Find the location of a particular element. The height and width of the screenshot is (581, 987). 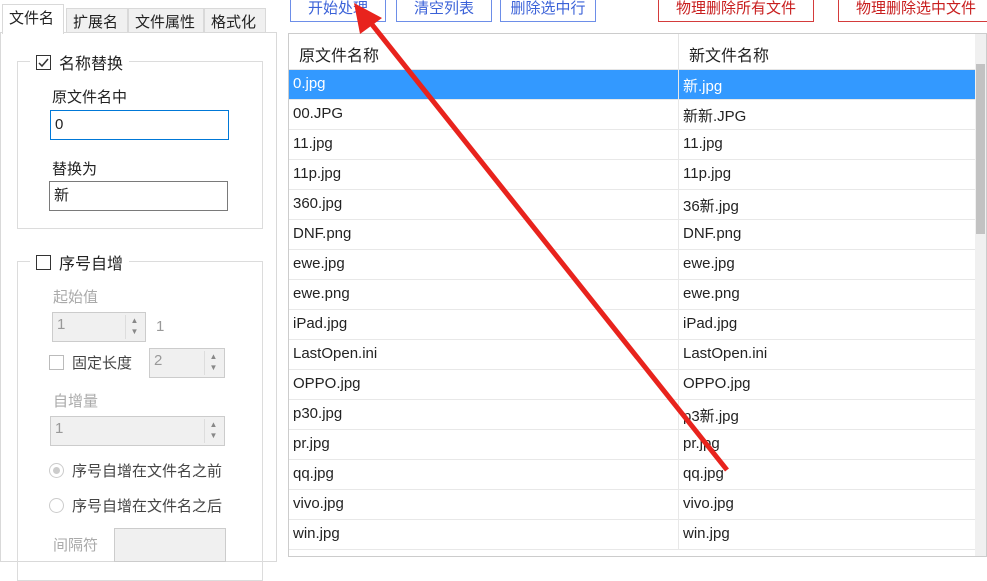

cell-original-name: ewe.jpg is located at coordinates (484, 264).